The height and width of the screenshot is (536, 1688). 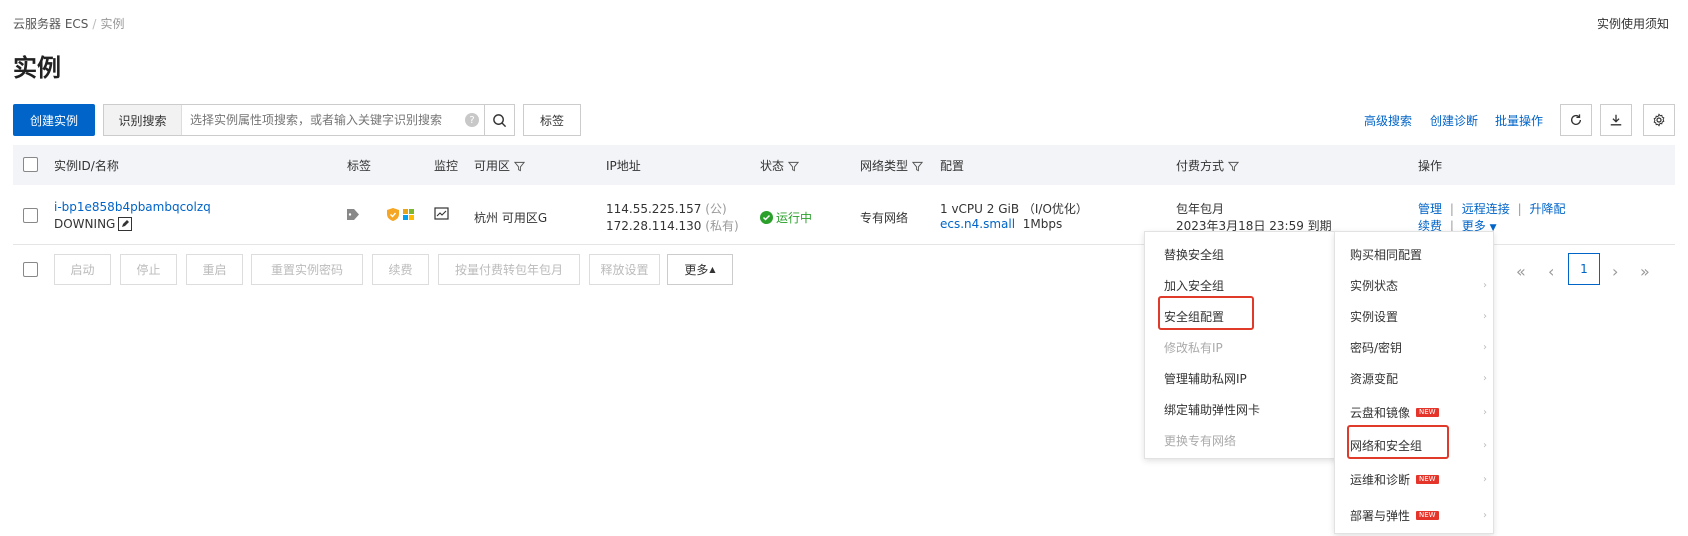 What do you see at coordinates (952, 166) in the screenshot?
I see `col-config: 配置` at bounding box center [952, 166].